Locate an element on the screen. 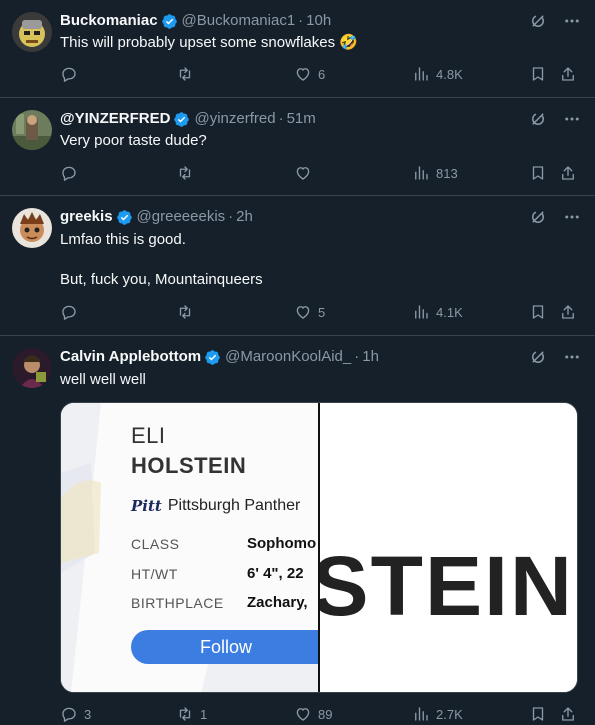  view-count: 4.8K is located at coordinates (449, 74).